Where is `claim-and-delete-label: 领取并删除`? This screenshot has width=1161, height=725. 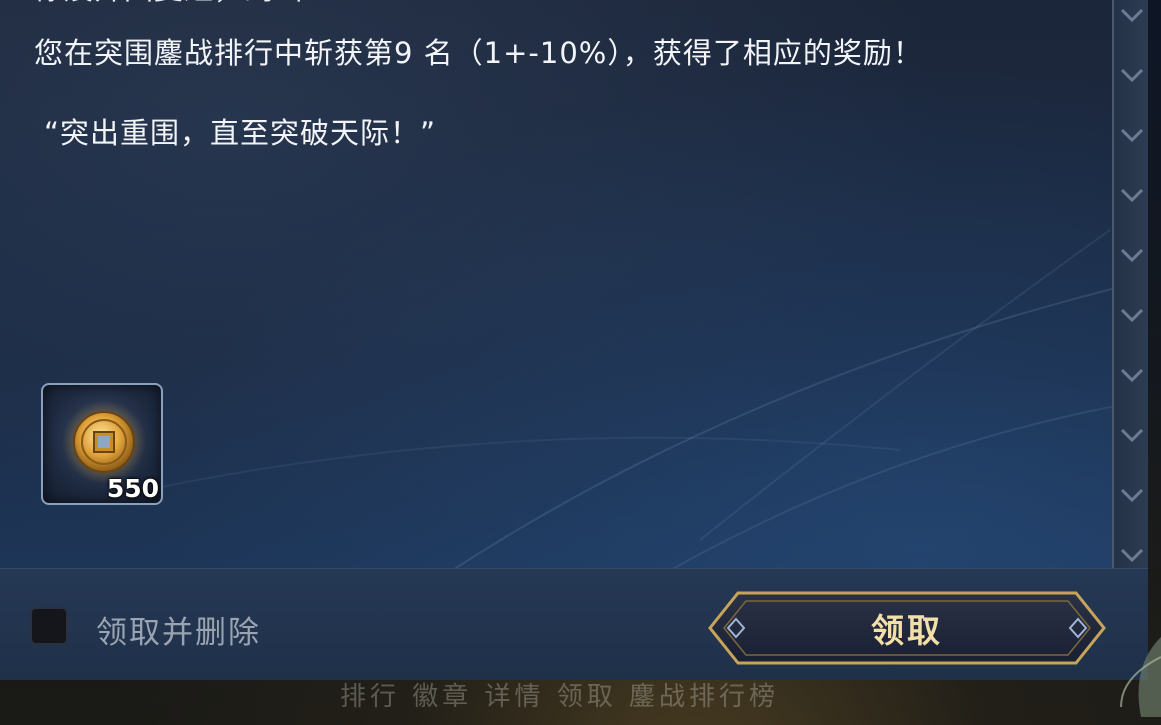 claim-and-delete-label: 领取并删除 is located at coordinates (178, 629).